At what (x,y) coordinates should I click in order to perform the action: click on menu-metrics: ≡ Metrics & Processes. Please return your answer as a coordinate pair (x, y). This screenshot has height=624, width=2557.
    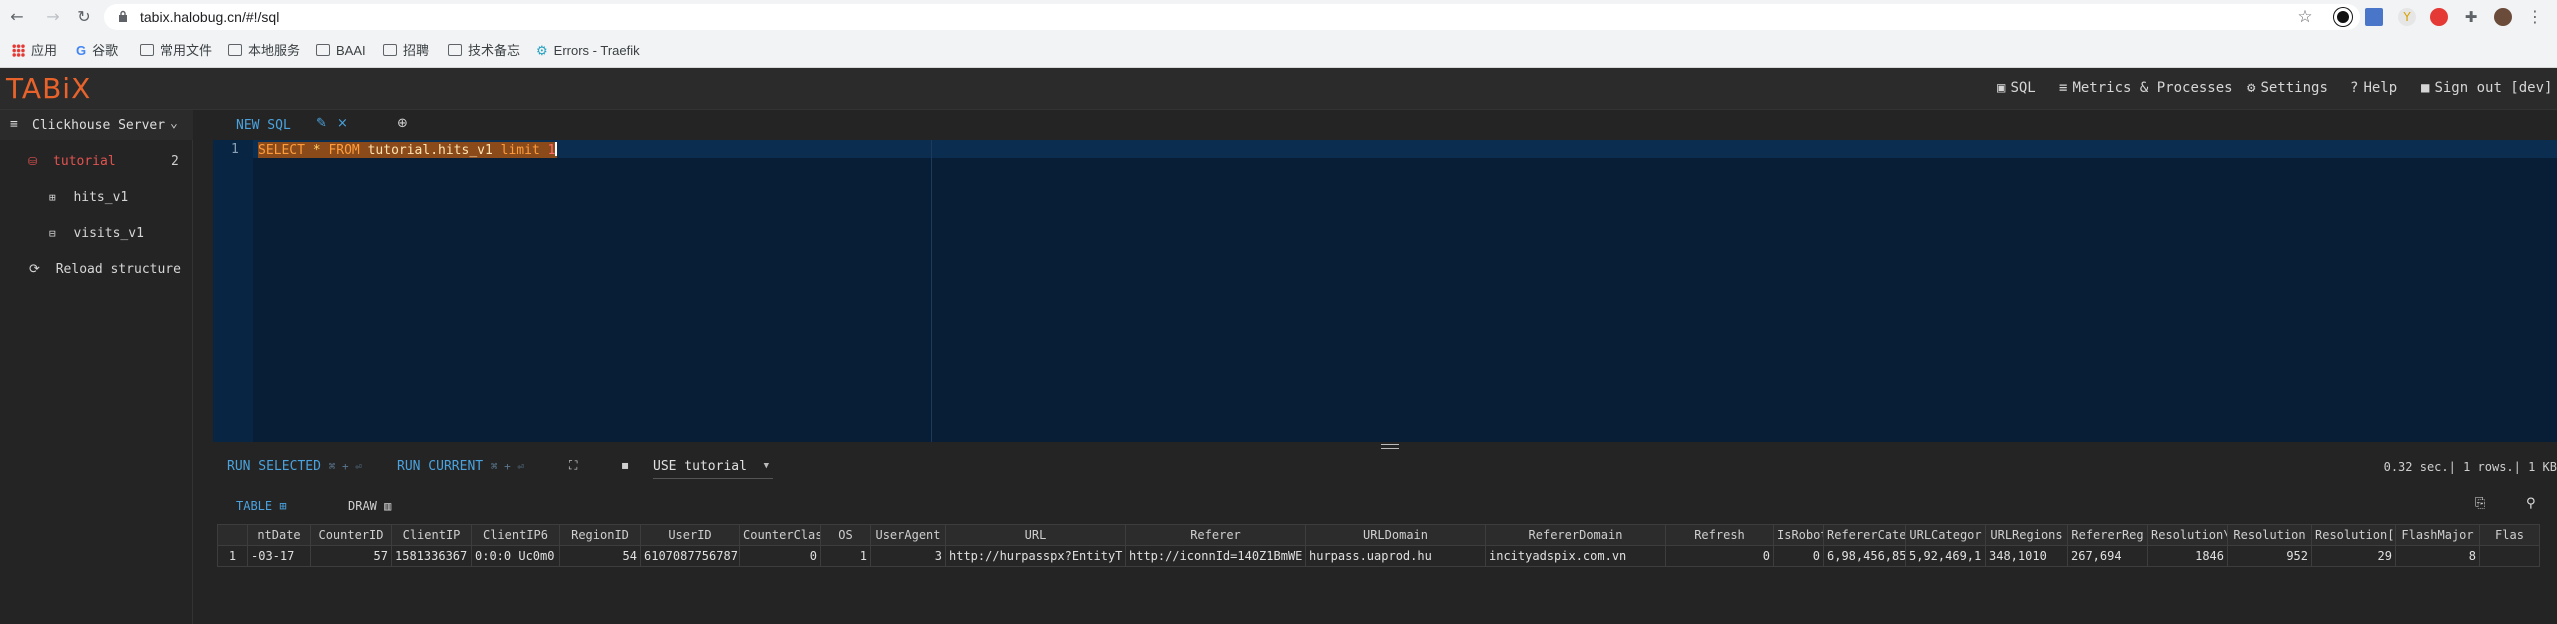
    Looking at the image, I should click on (2146, 88).